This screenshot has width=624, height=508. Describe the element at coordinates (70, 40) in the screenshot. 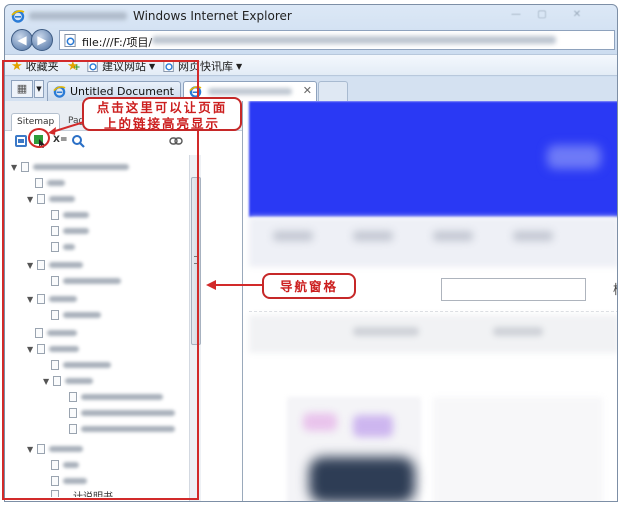

I see `page-icon` at that location.